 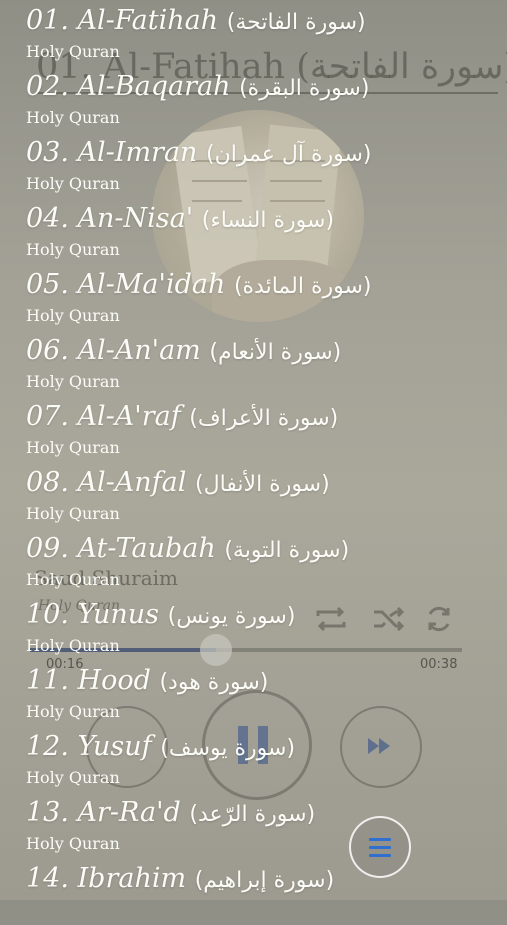 I want to click on surah-item: 02. Al-Baqarah (سورة البقرة) Holy Quran, so click(x=253, y=100).